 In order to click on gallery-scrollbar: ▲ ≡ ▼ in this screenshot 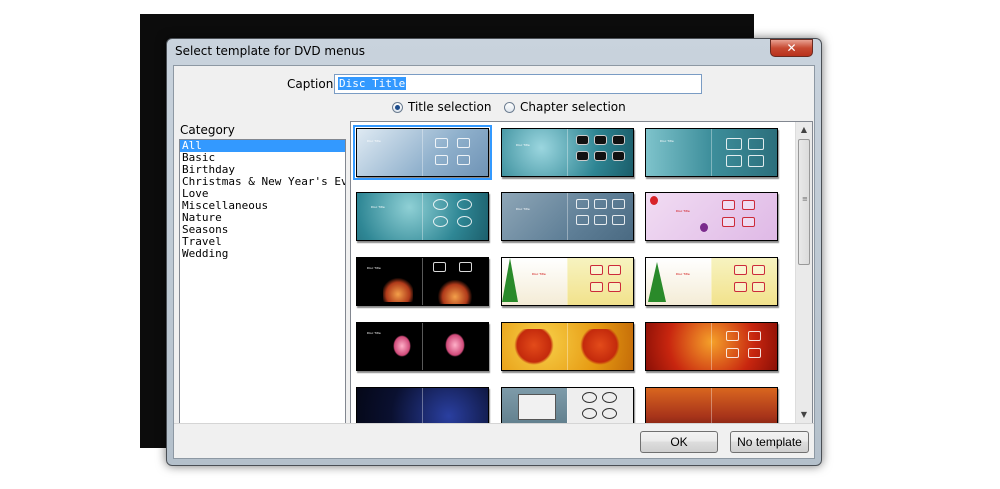, I will do `click(803, 272)`.